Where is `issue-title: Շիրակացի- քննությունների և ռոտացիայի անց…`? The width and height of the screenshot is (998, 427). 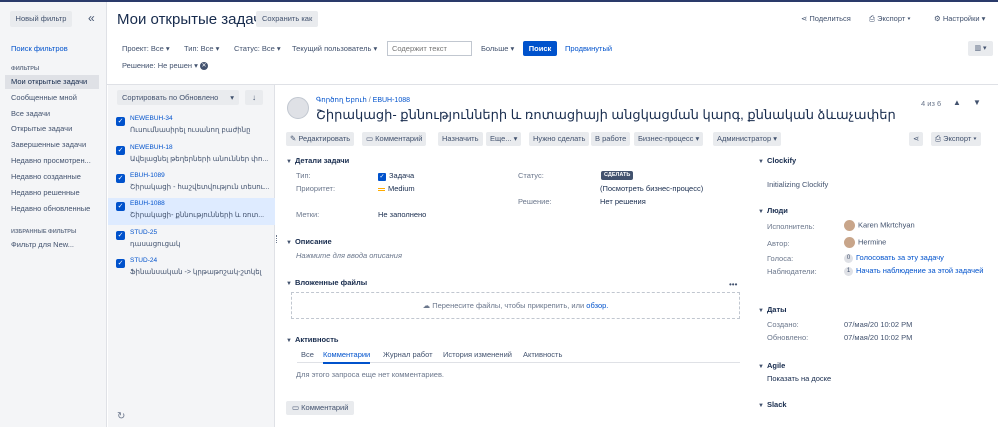 issue-title: Շիրակացի- քննությունների և ռոտացիայի անց… is located at coordinates (606, 115).